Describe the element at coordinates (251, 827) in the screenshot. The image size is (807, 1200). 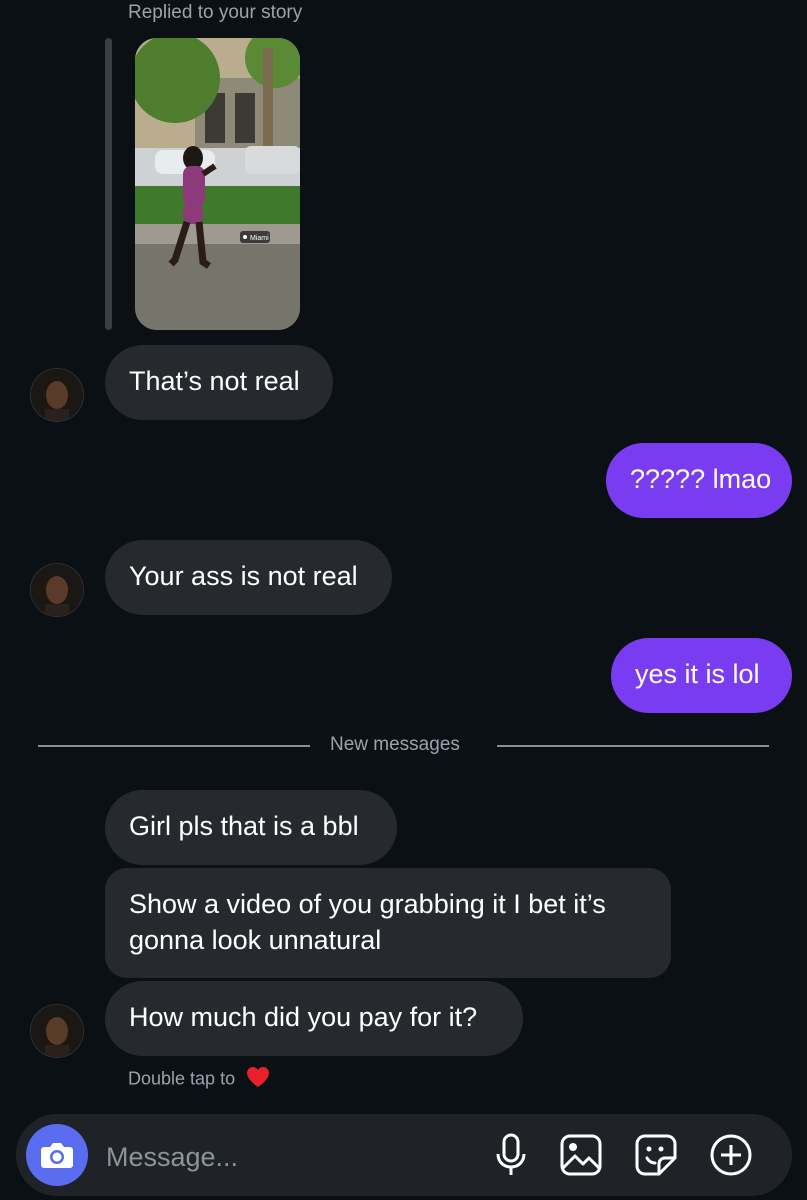
I see `message-bubble-received: Girl pls that is a bbl` at that location.